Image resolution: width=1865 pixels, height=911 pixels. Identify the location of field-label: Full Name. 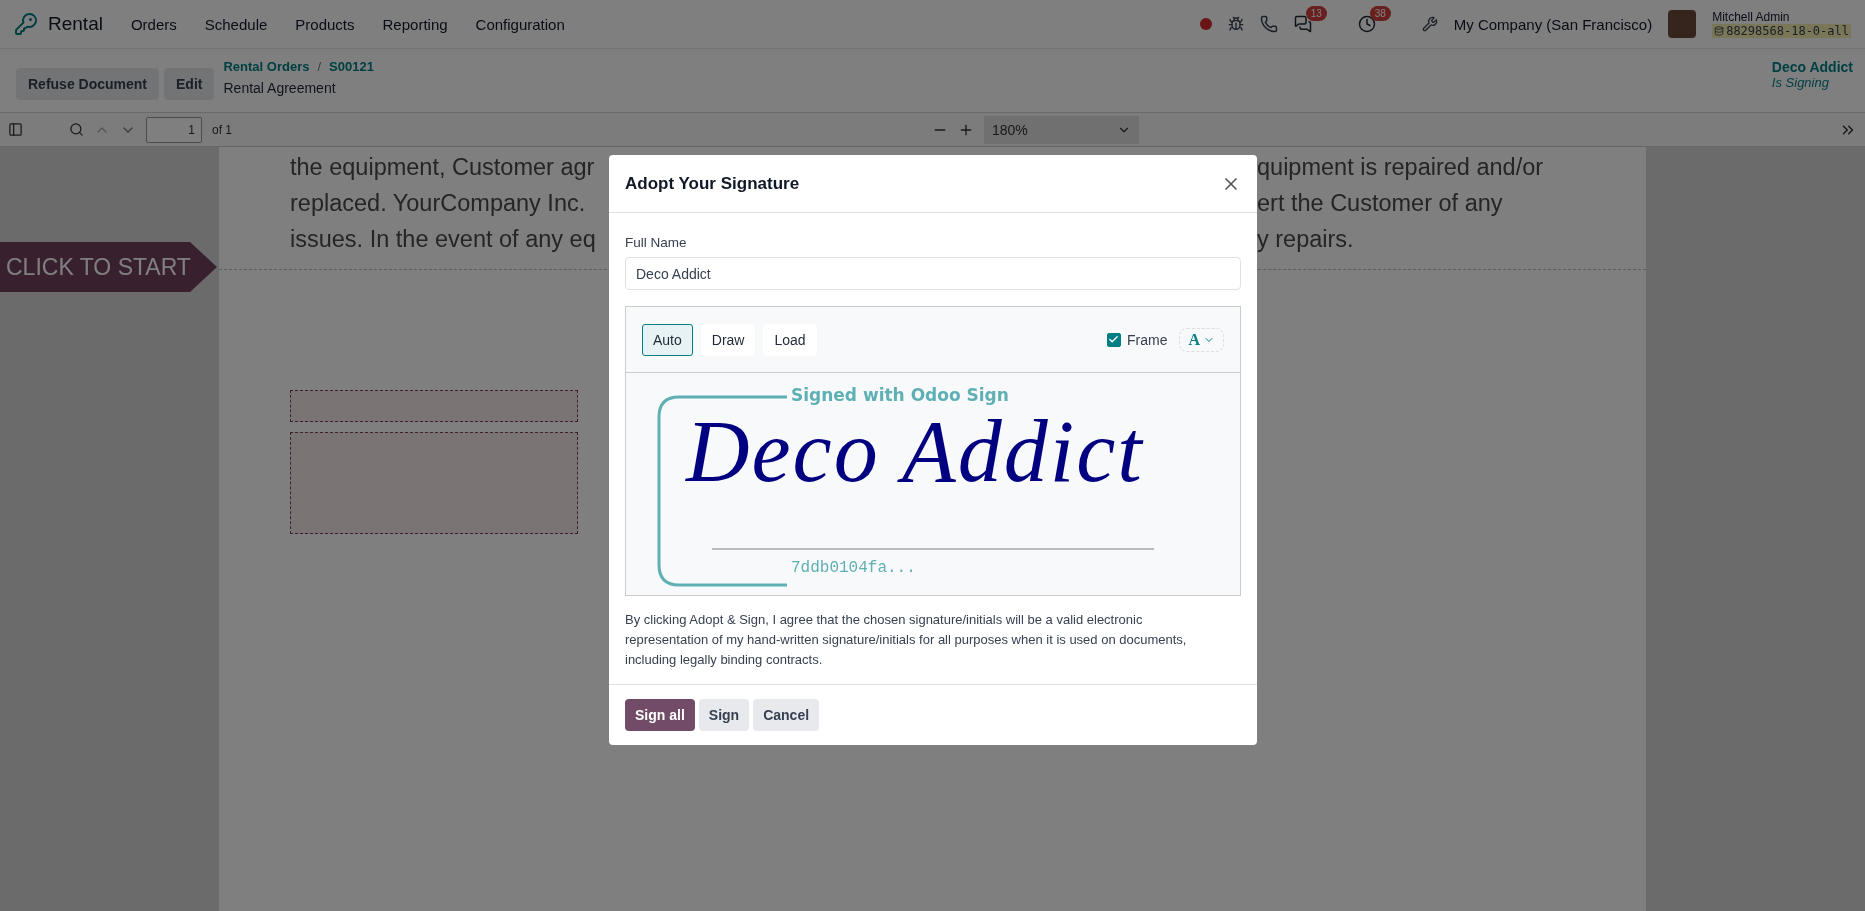
(656, 242).